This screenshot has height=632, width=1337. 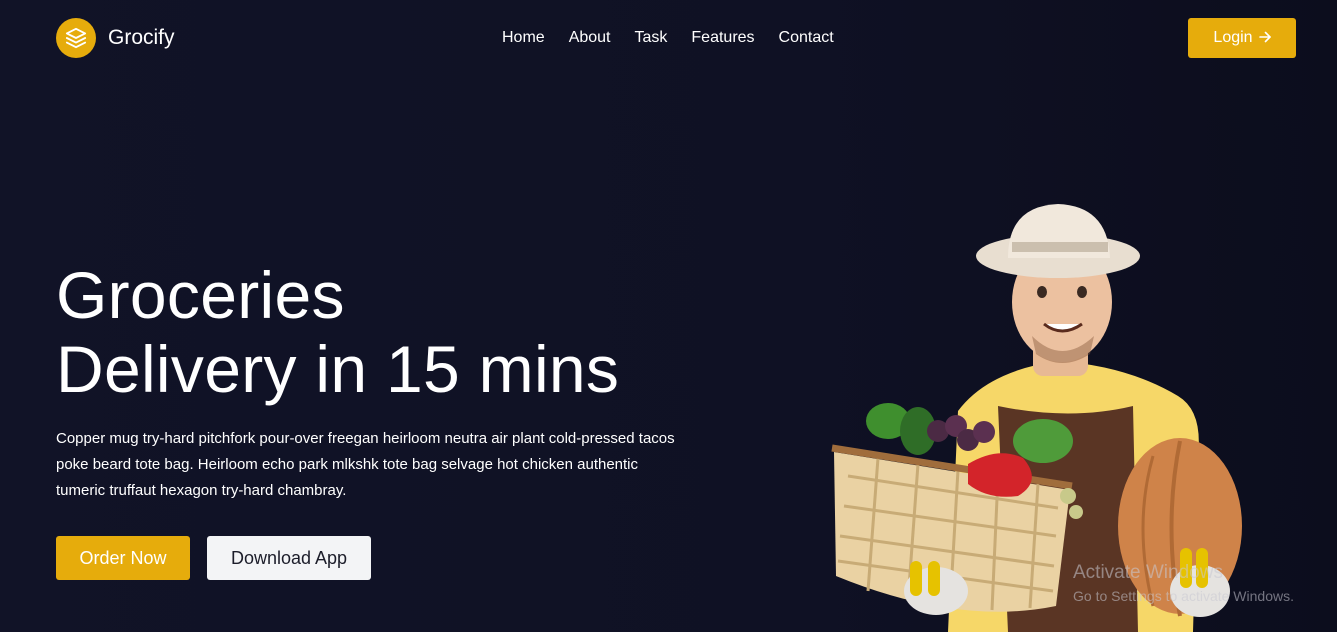 I want to click on download-app-button: Download App, so click(x=289, y=558).